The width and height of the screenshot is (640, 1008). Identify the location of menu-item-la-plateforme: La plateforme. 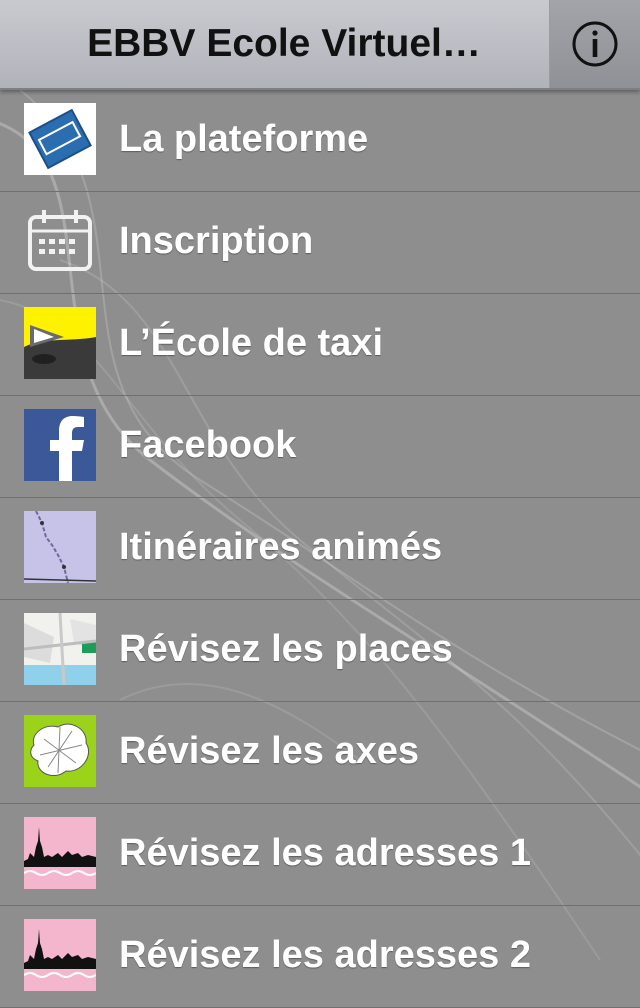
(320, 141).